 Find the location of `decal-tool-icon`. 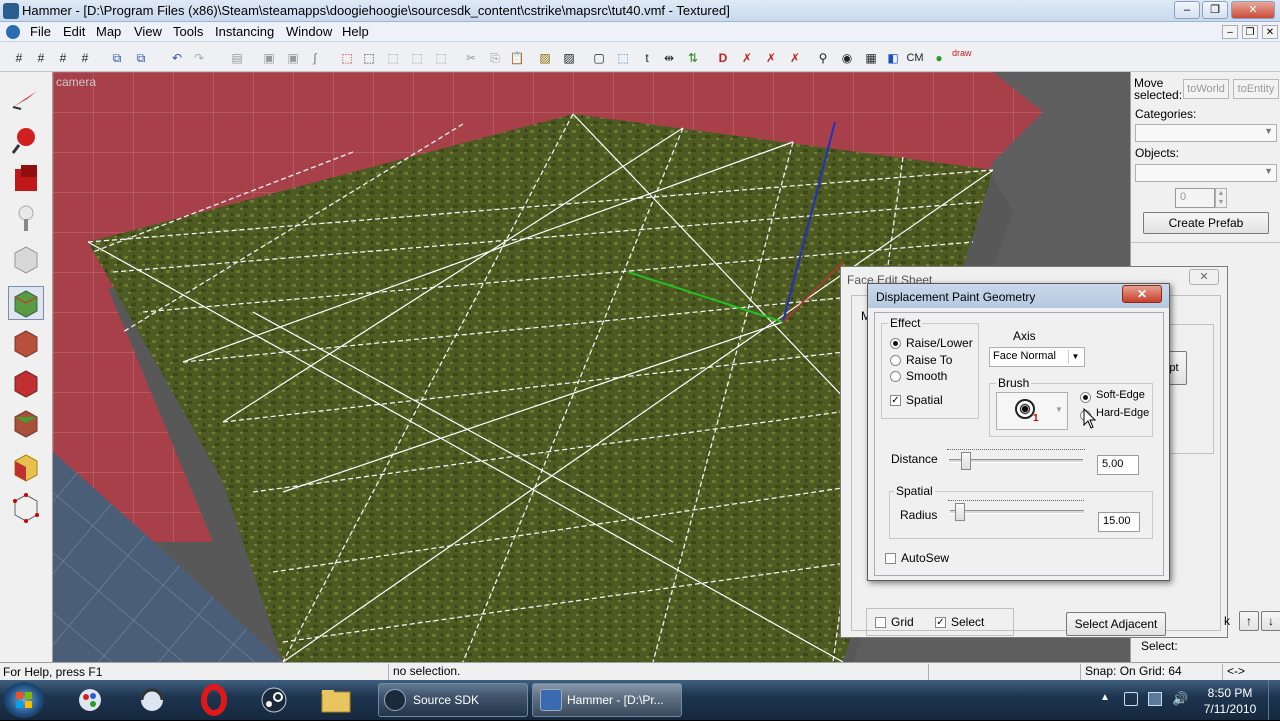

decal-tool-icon is located at coordinates (26, 383).